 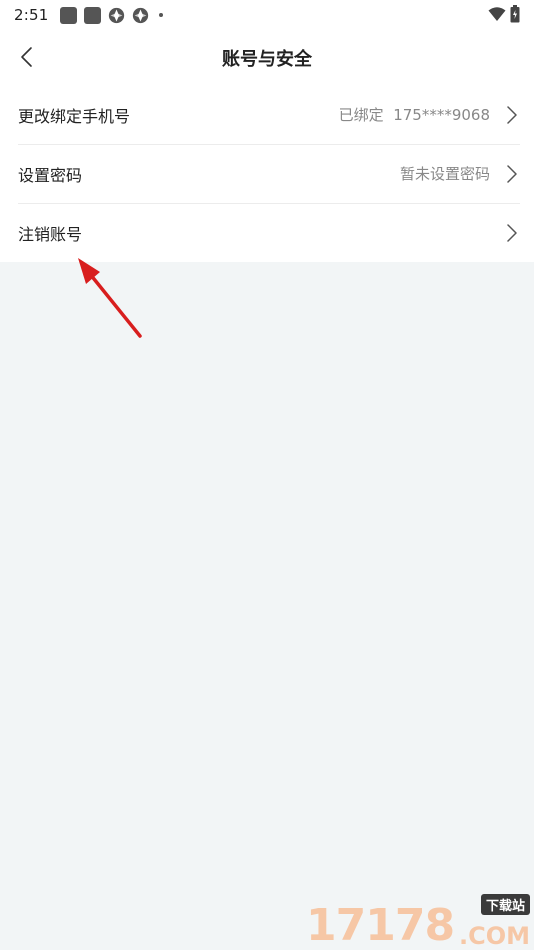 What do you see at coordinates (50, 175) in the screenshot?
I see `row-label: 设置密码` at bounding box center [50, 175].